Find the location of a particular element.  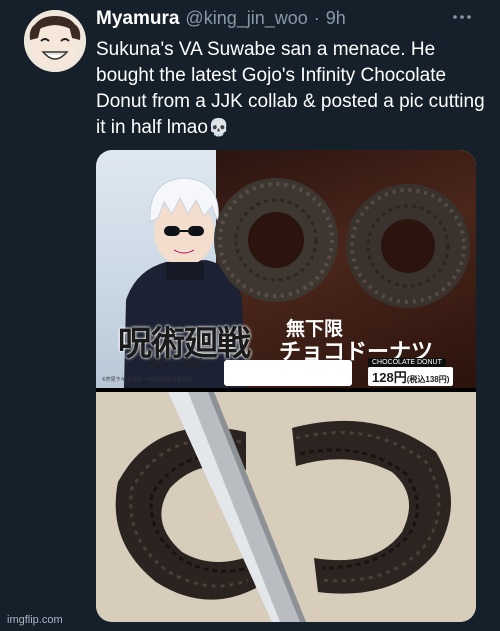

more-horizontal-icon is located at coordinates (462, 17).